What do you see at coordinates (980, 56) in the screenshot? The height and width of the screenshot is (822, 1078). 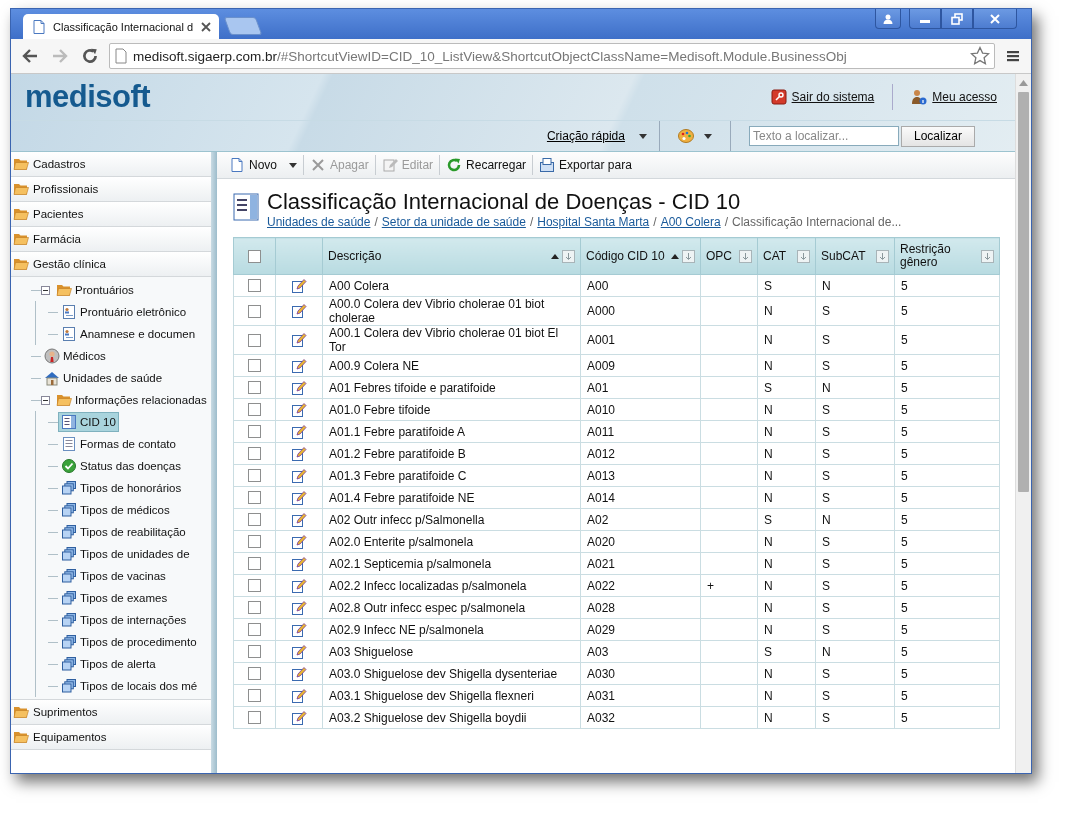 I see `star-icon` at bounding box center [980, 56].